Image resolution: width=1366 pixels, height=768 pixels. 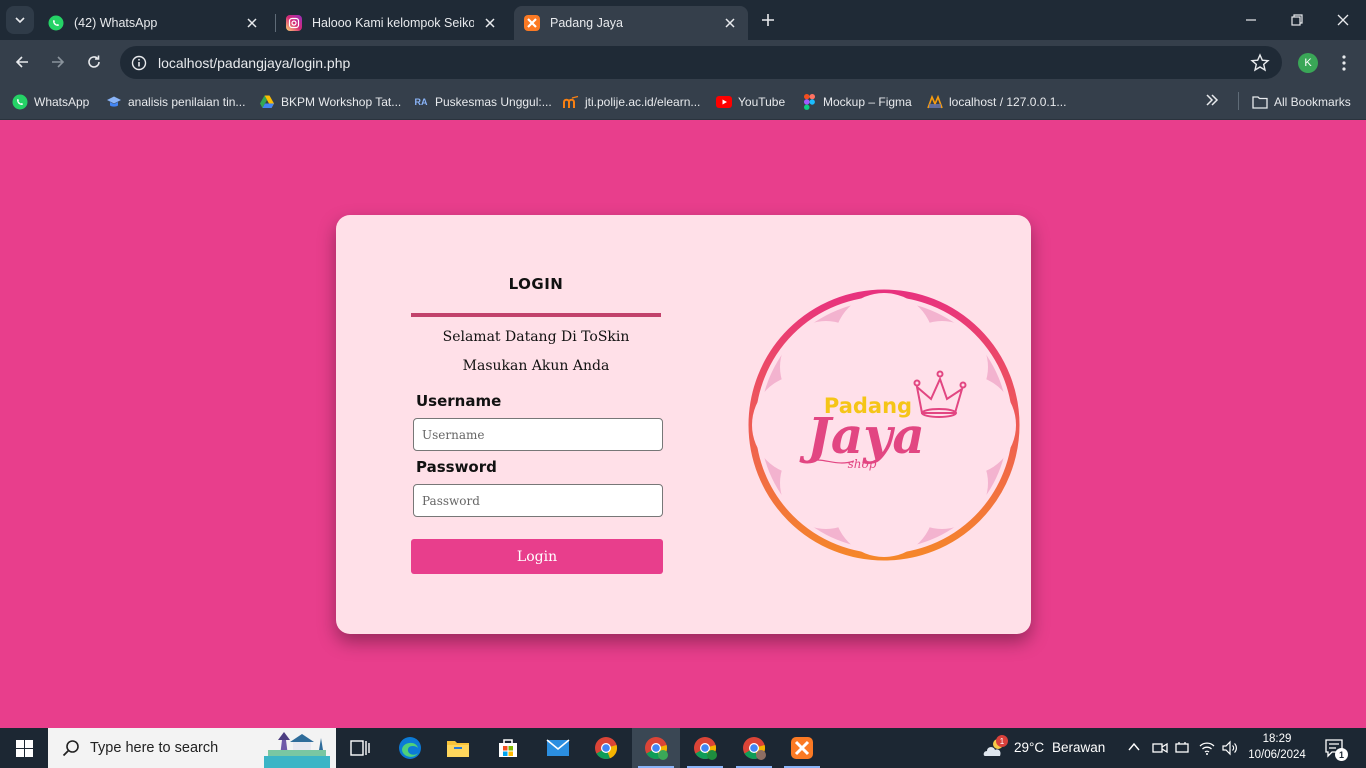 What do you see at coordinates (116, 23) in the screenshot?
I see `tab-title: (42) WhatsApp` at bounding box center [116, 23].